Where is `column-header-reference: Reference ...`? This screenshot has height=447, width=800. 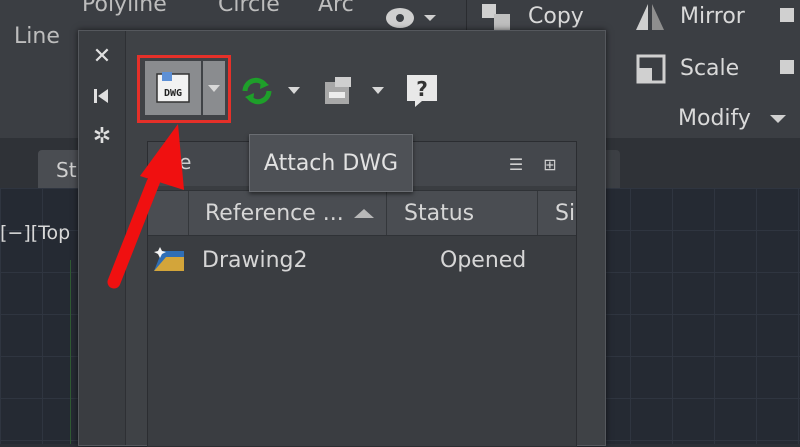
column-header-reference: Reference ... is located at coordinates (288, 213).